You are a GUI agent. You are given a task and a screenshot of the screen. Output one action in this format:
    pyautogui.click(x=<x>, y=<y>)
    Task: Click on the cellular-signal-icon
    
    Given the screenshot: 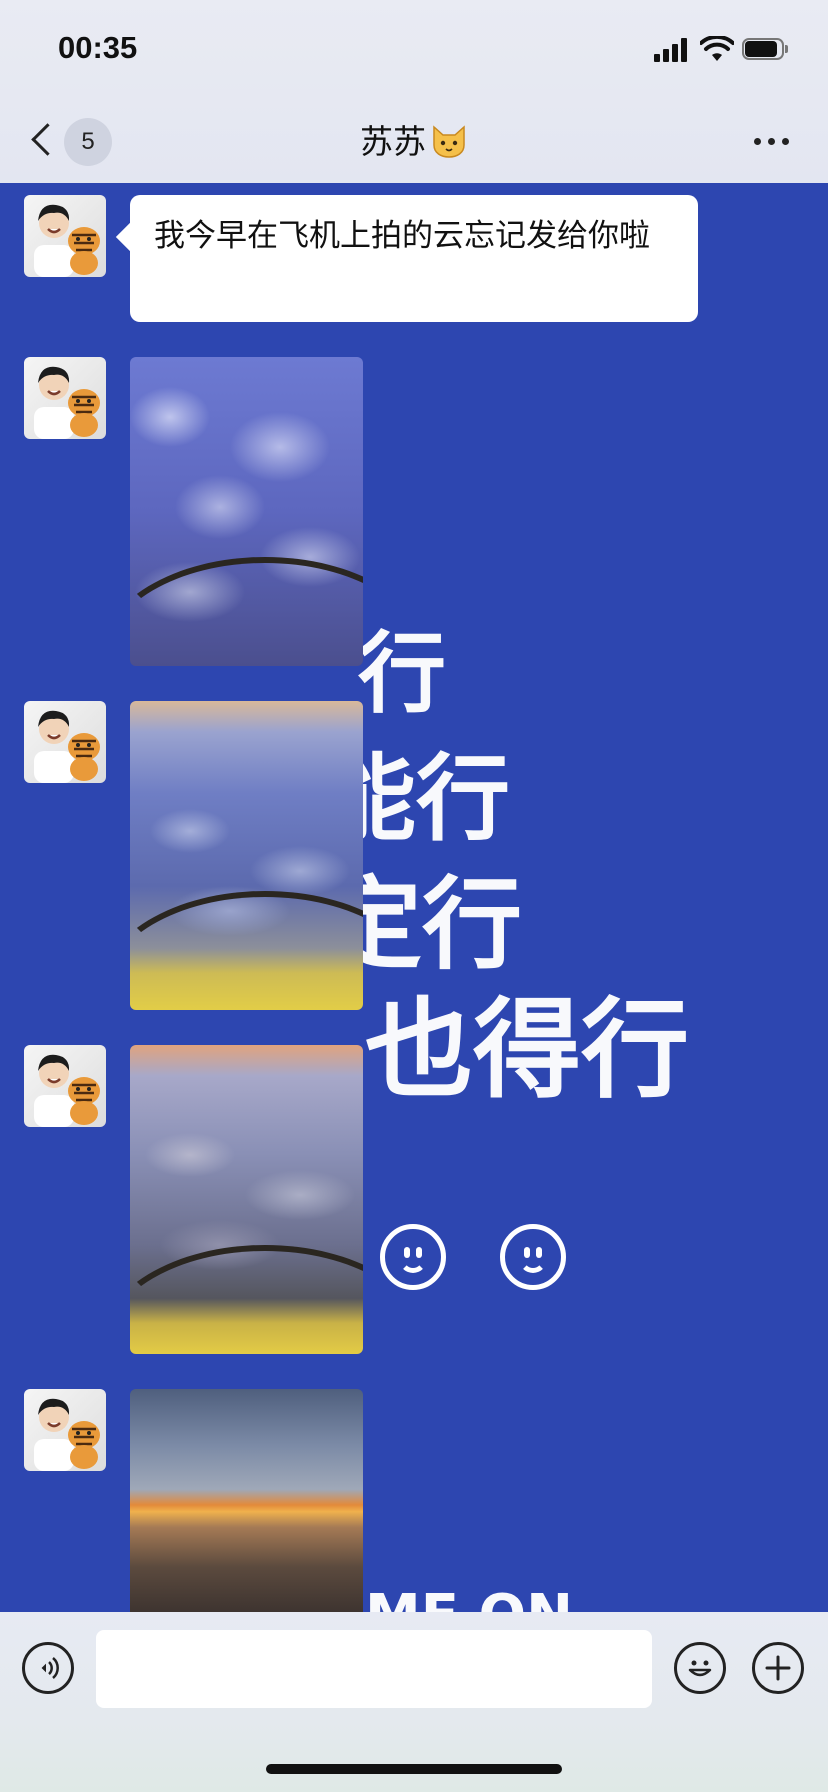 What is the action you would take?
    pyautogui.click(x=672, y=50)
    